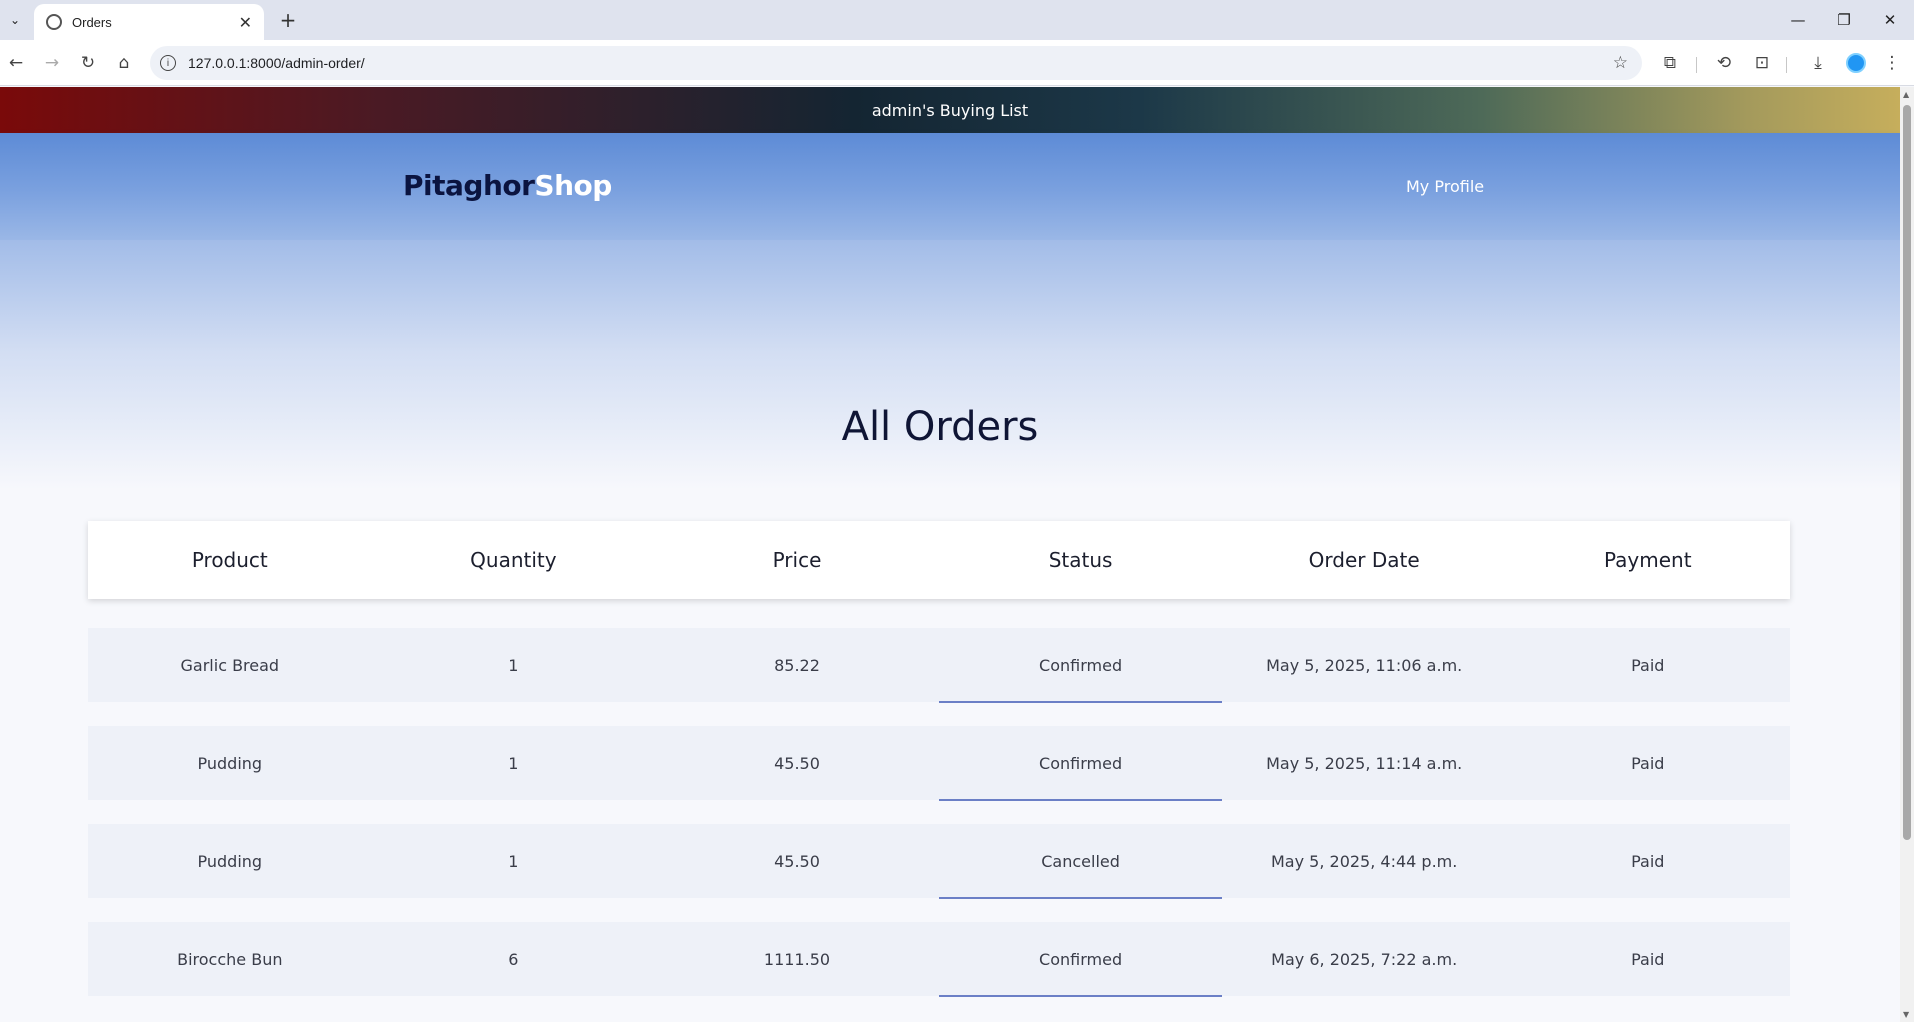 The height and width of the screenshot is (1022, 1914). I want to click on site-logo: PitaghorShop, so click(507, 185).